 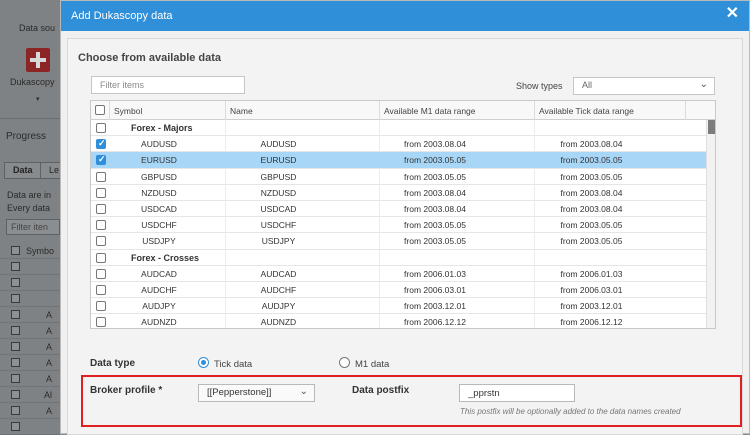 I want to click on m1-range-cell: from 2006.03.01, so click(x=435, y=289).